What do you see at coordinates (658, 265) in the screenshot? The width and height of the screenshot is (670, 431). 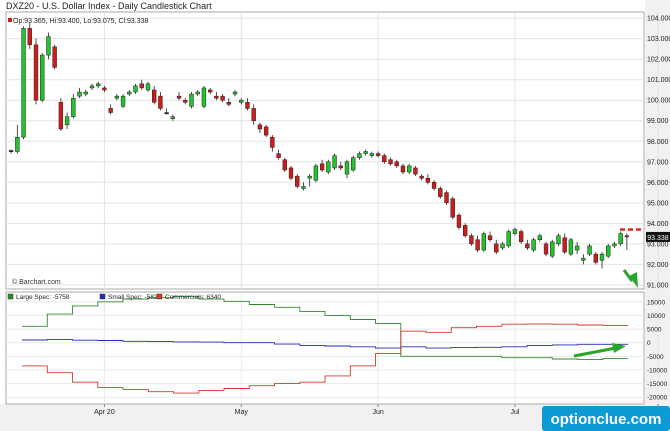 I see `price-tick-label: 92.000` at bounding box center [658, 265].